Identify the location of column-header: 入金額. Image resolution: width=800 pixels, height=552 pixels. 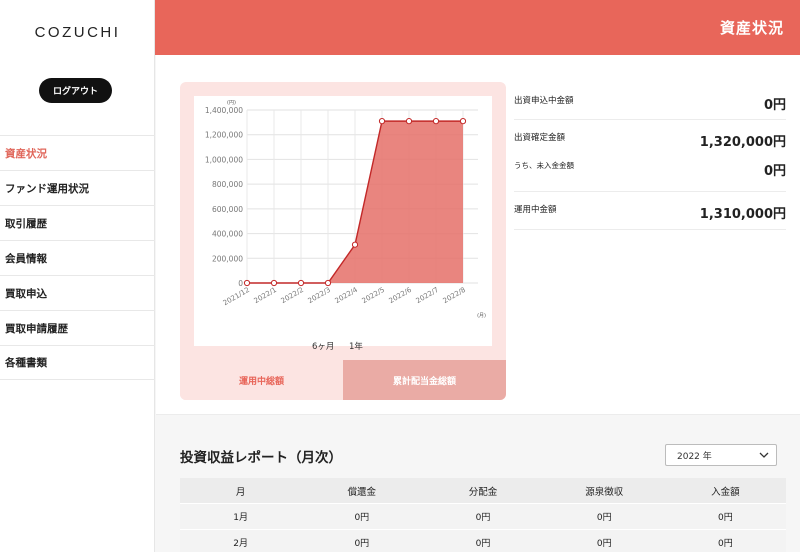
(725, 492).